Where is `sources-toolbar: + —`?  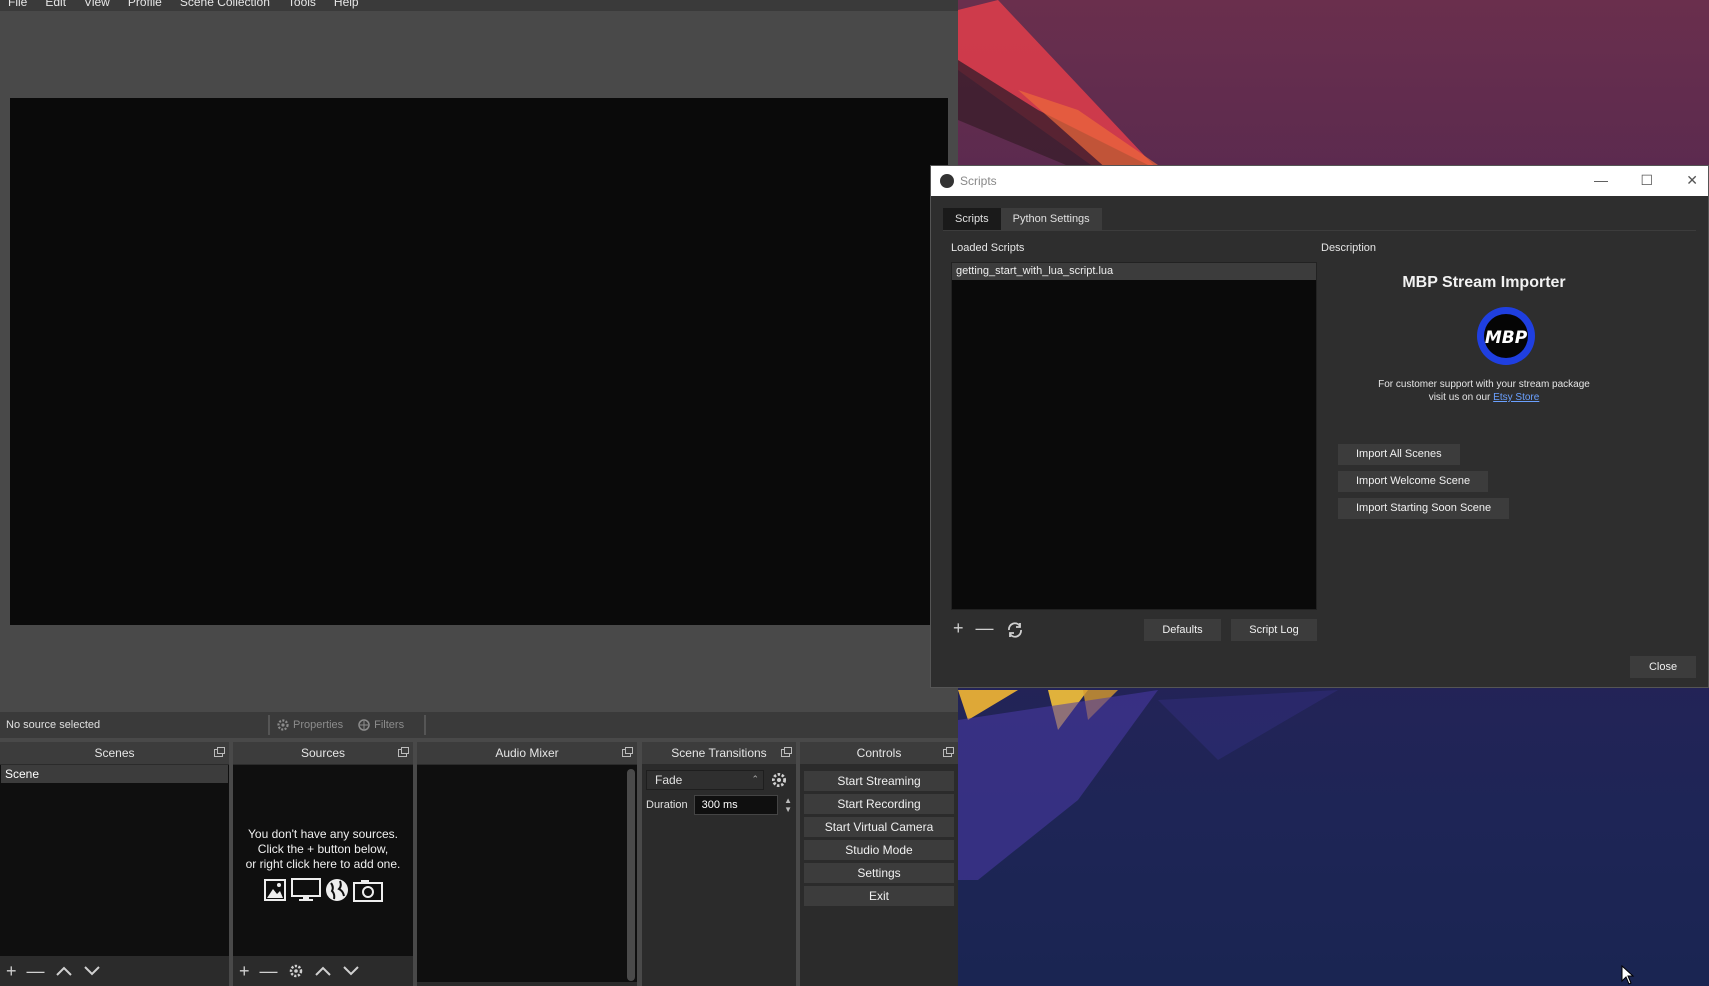 sources-toolbar: + — is located at coordinates (323, 971).